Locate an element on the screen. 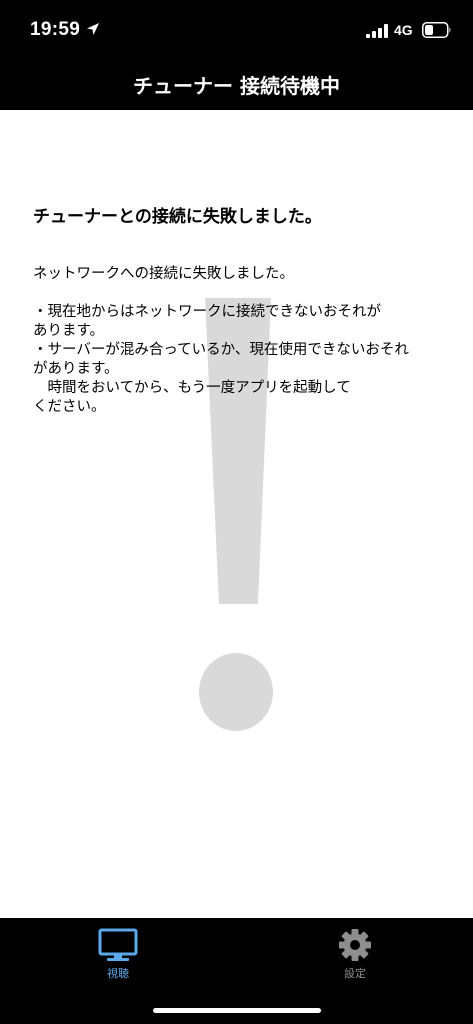 Image resolution: width=473 pixels, height=1024 pixels. cellular-signal-icon is located at coordinates (377, 31).